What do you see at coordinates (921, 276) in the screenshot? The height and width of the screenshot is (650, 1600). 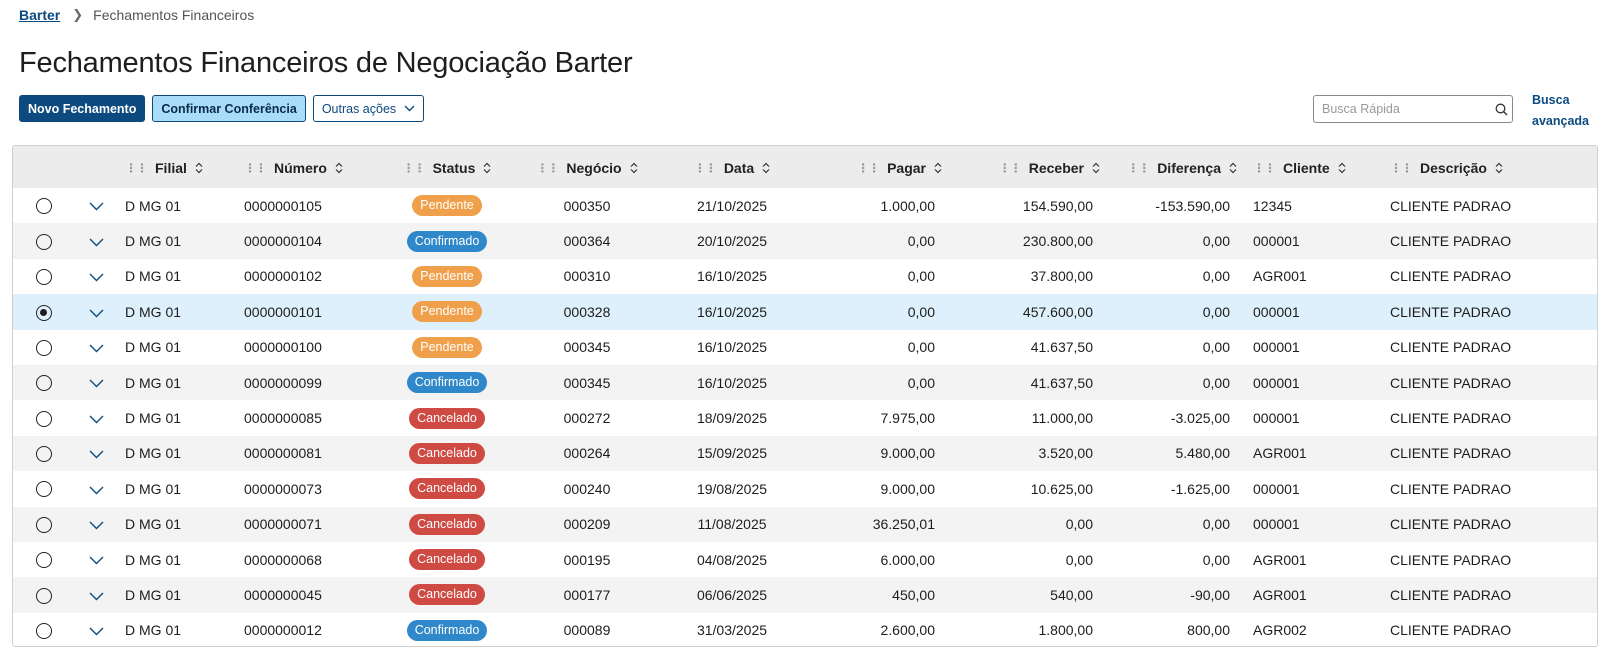 I see `cell-pagar: 0,00` at bounding box center [921, 276].